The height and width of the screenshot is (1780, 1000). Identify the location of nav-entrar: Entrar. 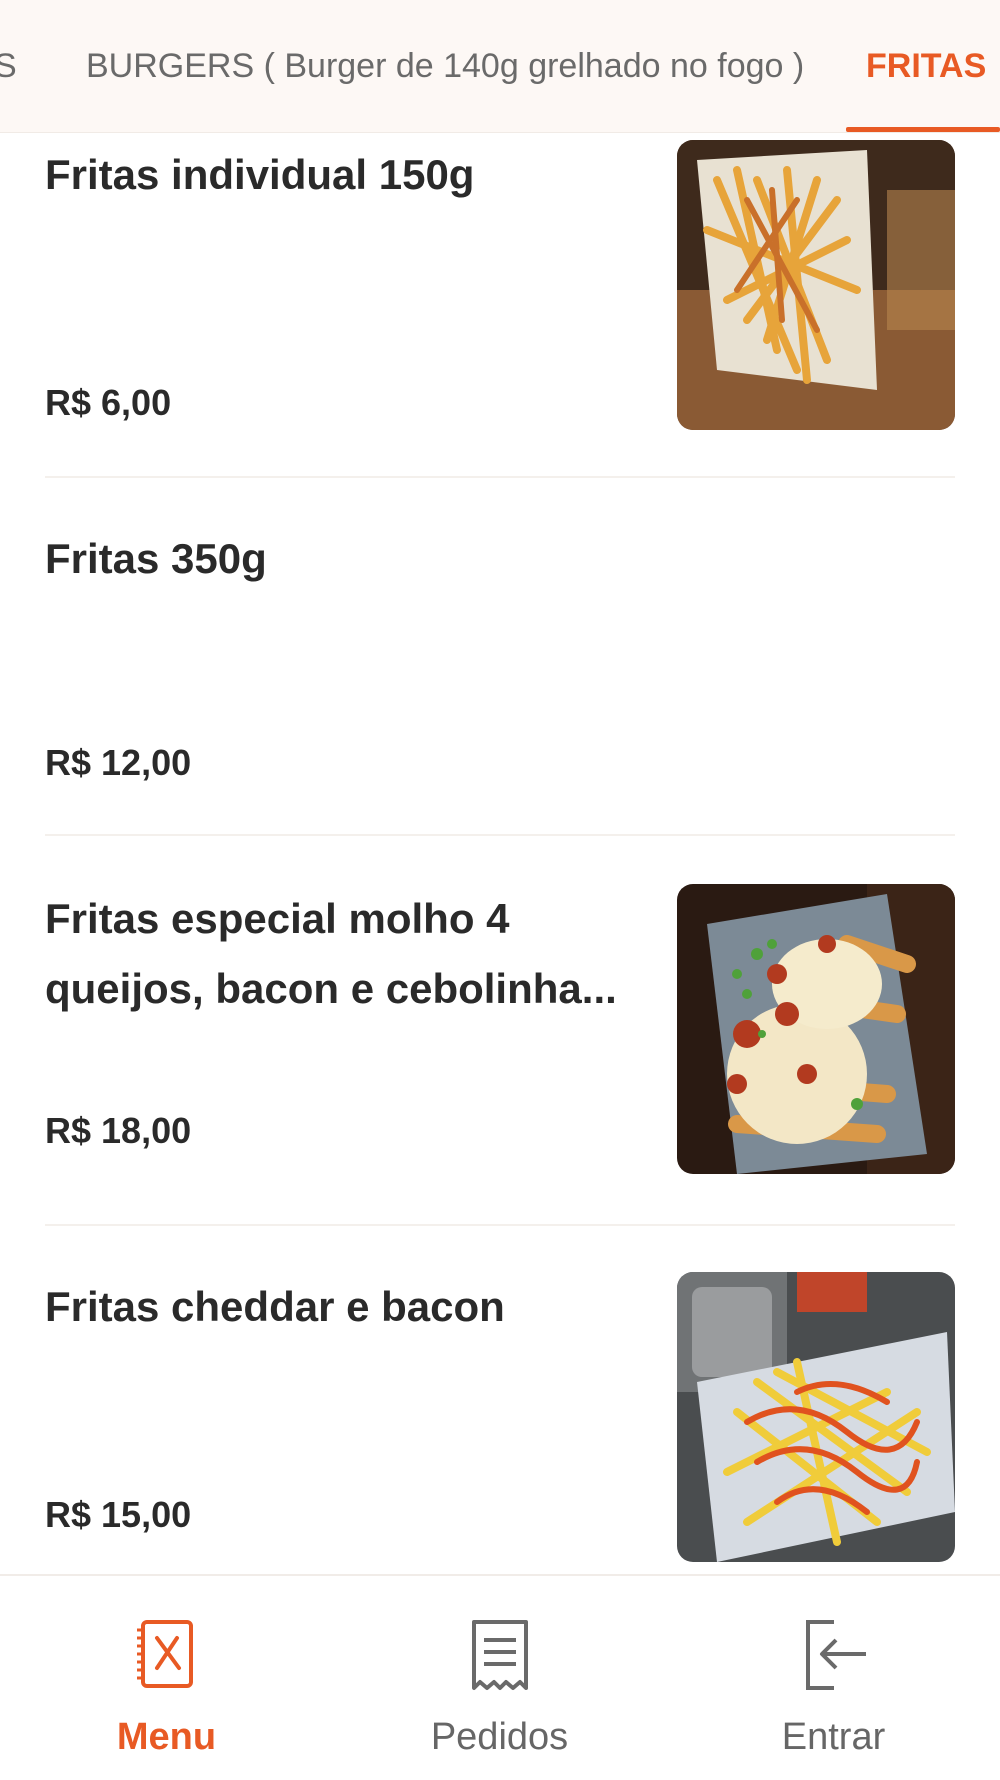
(833, 1678).